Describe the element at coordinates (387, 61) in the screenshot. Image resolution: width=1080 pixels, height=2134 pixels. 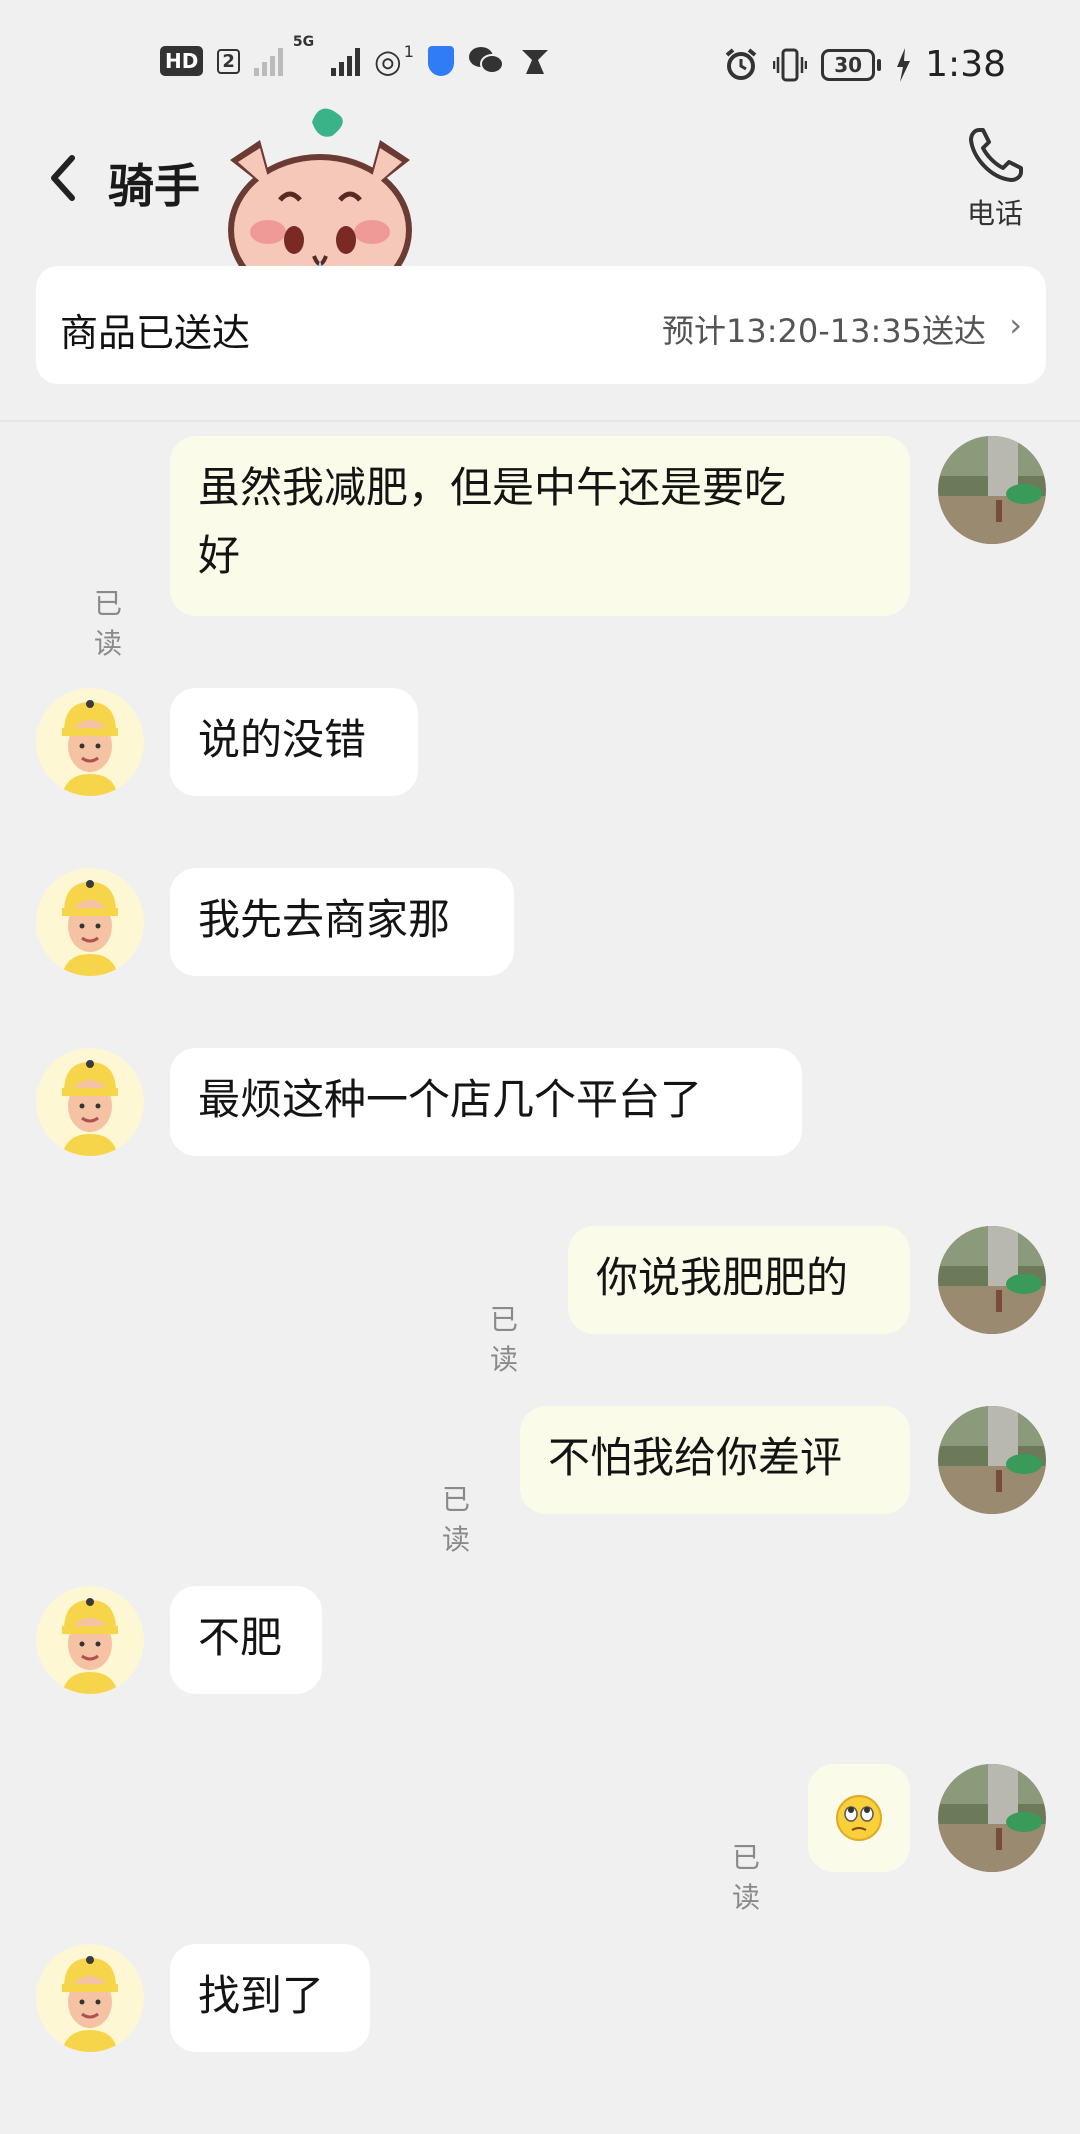
I see `hotspot-icon: ◎` at that location.